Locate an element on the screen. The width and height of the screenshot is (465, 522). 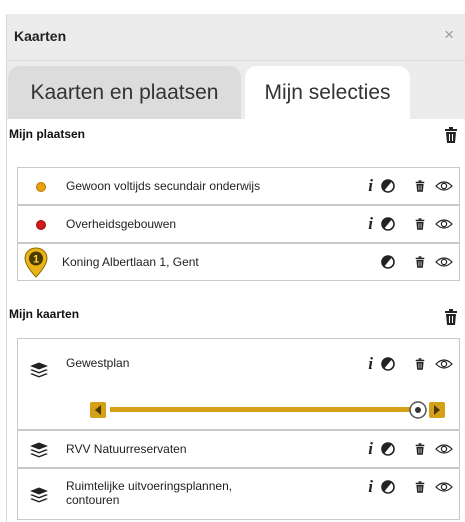
panel-title: Kaarten is located at coordinates (40, 36).